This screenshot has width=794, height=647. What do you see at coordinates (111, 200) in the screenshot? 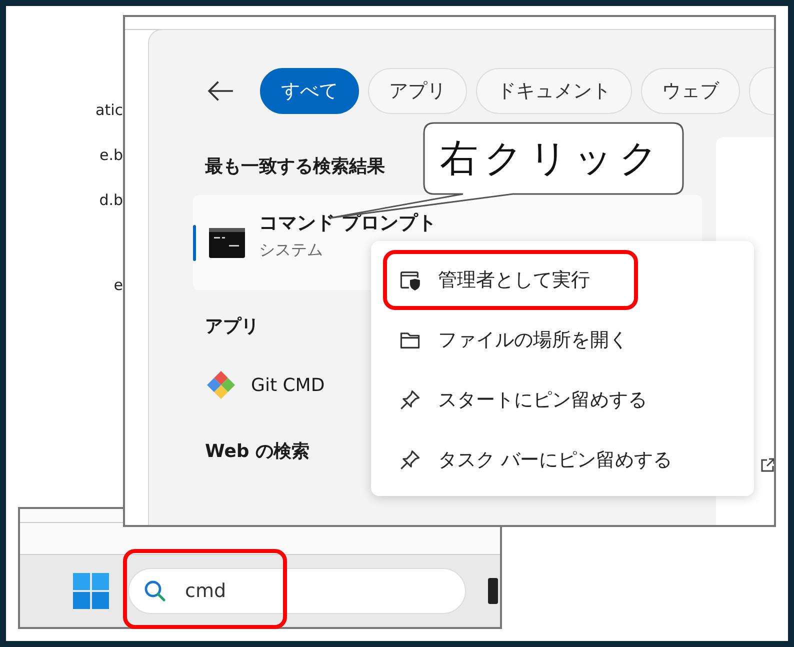
I see `file-name: d.b` at bounding box center [111, 200].